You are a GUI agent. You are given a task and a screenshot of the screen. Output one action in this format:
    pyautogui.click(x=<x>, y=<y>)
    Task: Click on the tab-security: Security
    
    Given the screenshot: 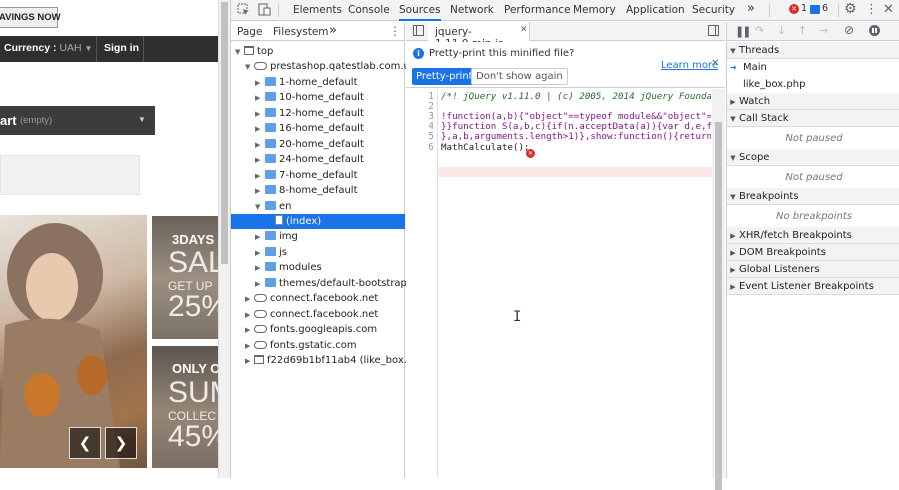 What is the action you would take?
    pyautogui.click(x=713, y=10)
    